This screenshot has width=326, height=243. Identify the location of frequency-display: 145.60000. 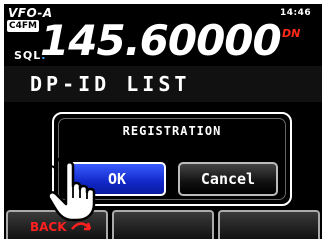
(161, 40).